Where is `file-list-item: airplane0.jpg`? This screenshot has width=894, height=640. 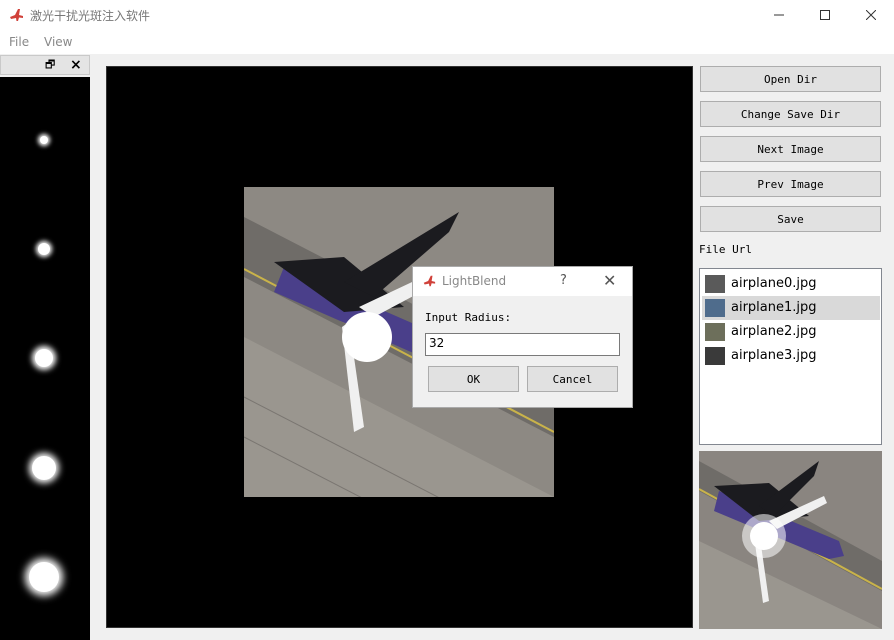 file-list-item: airplane0.jpg is located at coordinates (791, 284).